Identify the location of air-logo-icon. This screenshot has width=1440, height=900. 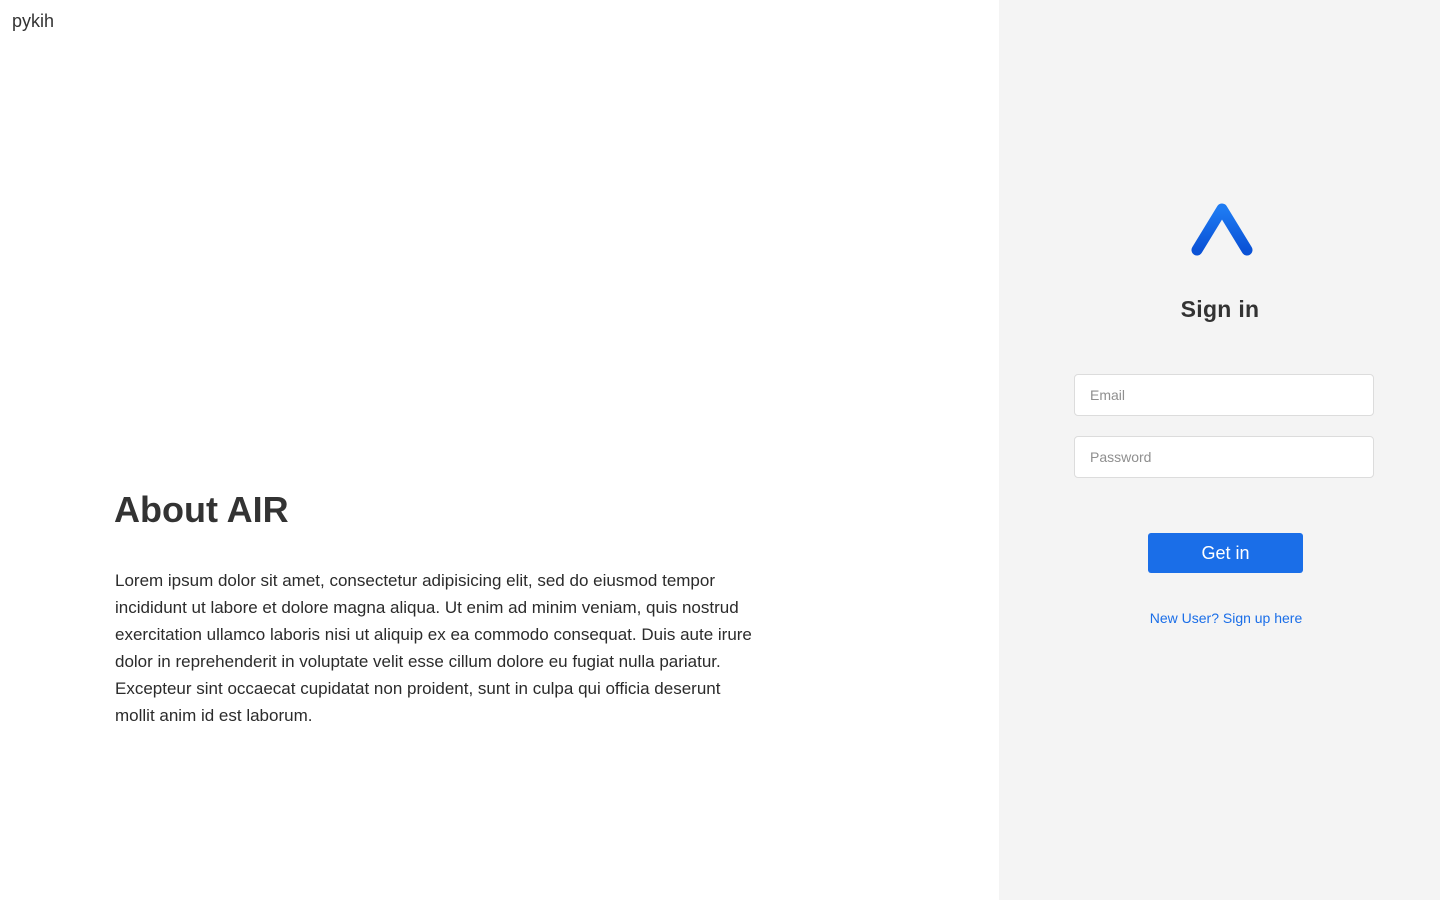
(1222, 229).